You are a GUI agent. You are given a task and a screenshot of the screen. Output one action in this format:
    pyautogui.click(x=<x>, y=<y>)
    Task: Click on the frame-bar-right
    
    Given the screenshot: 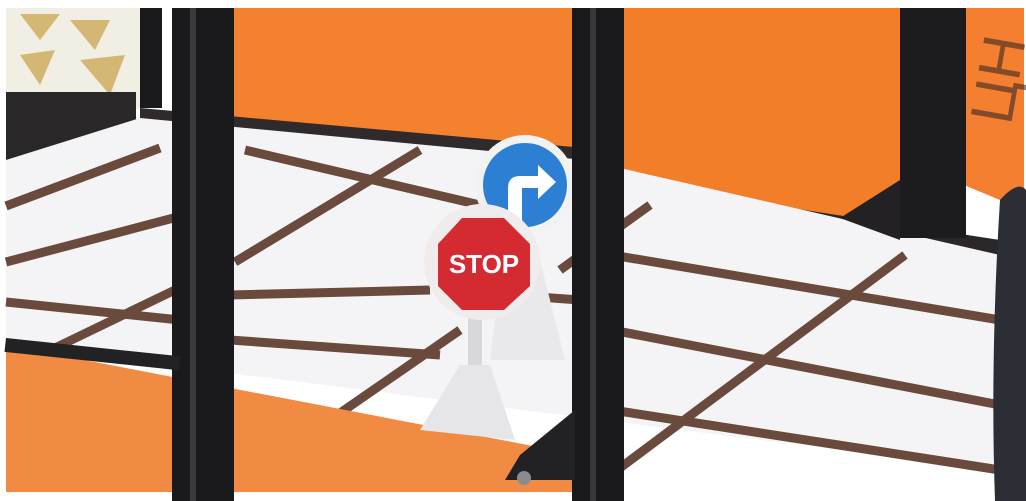 What is the action you would take?
    pyautogui.click(x=933, y=123)
    